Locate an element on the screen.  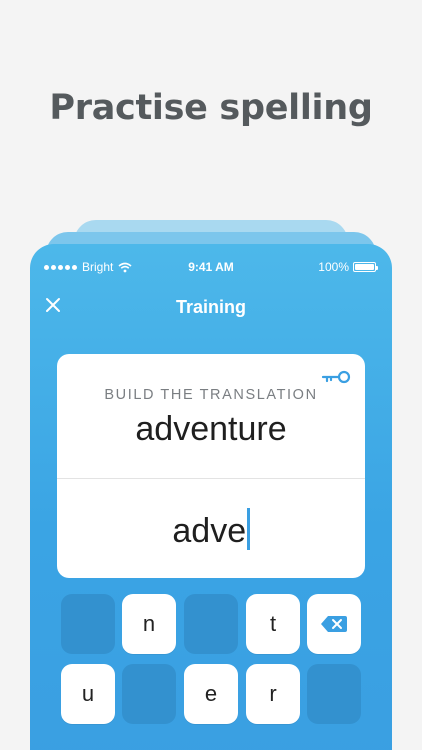
backspace-icon is located at coordinates (334, 624).